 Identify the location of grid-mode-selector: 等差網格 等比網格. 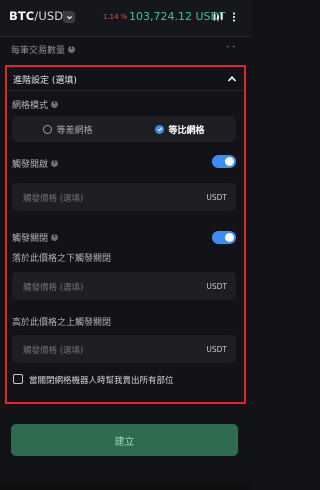
(124, 129).